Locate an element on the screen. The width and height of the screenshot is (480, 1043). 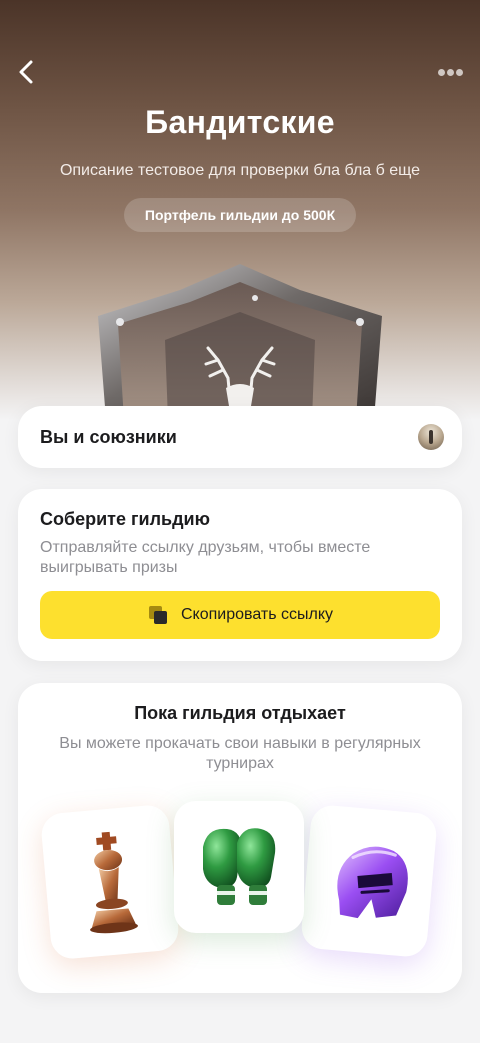
resting-title: Пока гильдия отдыхает is located at coordinates (240, 713).